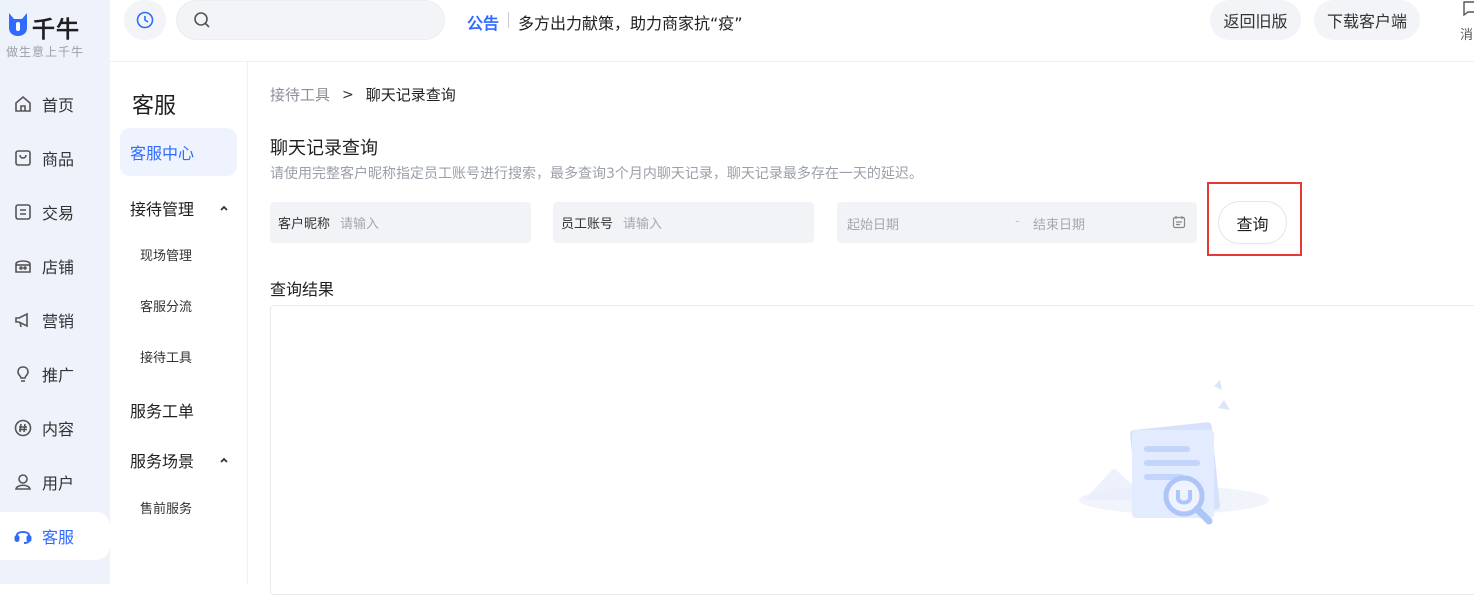  What do you see at coordinates (166, 254) in the screenshot?
I see `subnav-item-onsite: 现场管理` at bounding box center [166, 254].